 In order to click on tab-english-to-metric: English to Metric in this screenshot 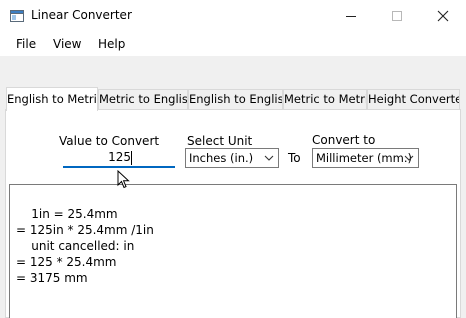, I will do `click(52, 99)`.